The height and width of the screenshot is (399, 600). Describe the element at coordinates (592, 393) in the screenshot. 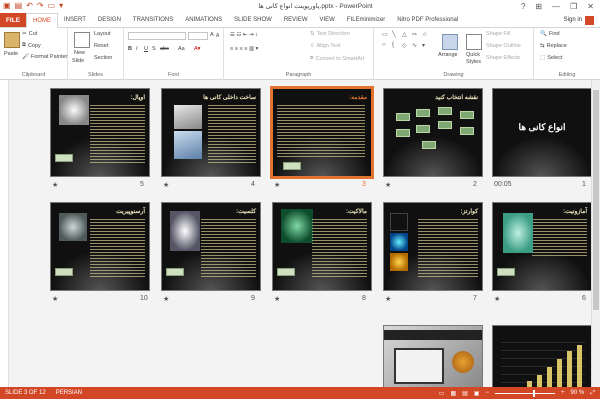

I see `fit-to-window-icon: ⤢` at that location.